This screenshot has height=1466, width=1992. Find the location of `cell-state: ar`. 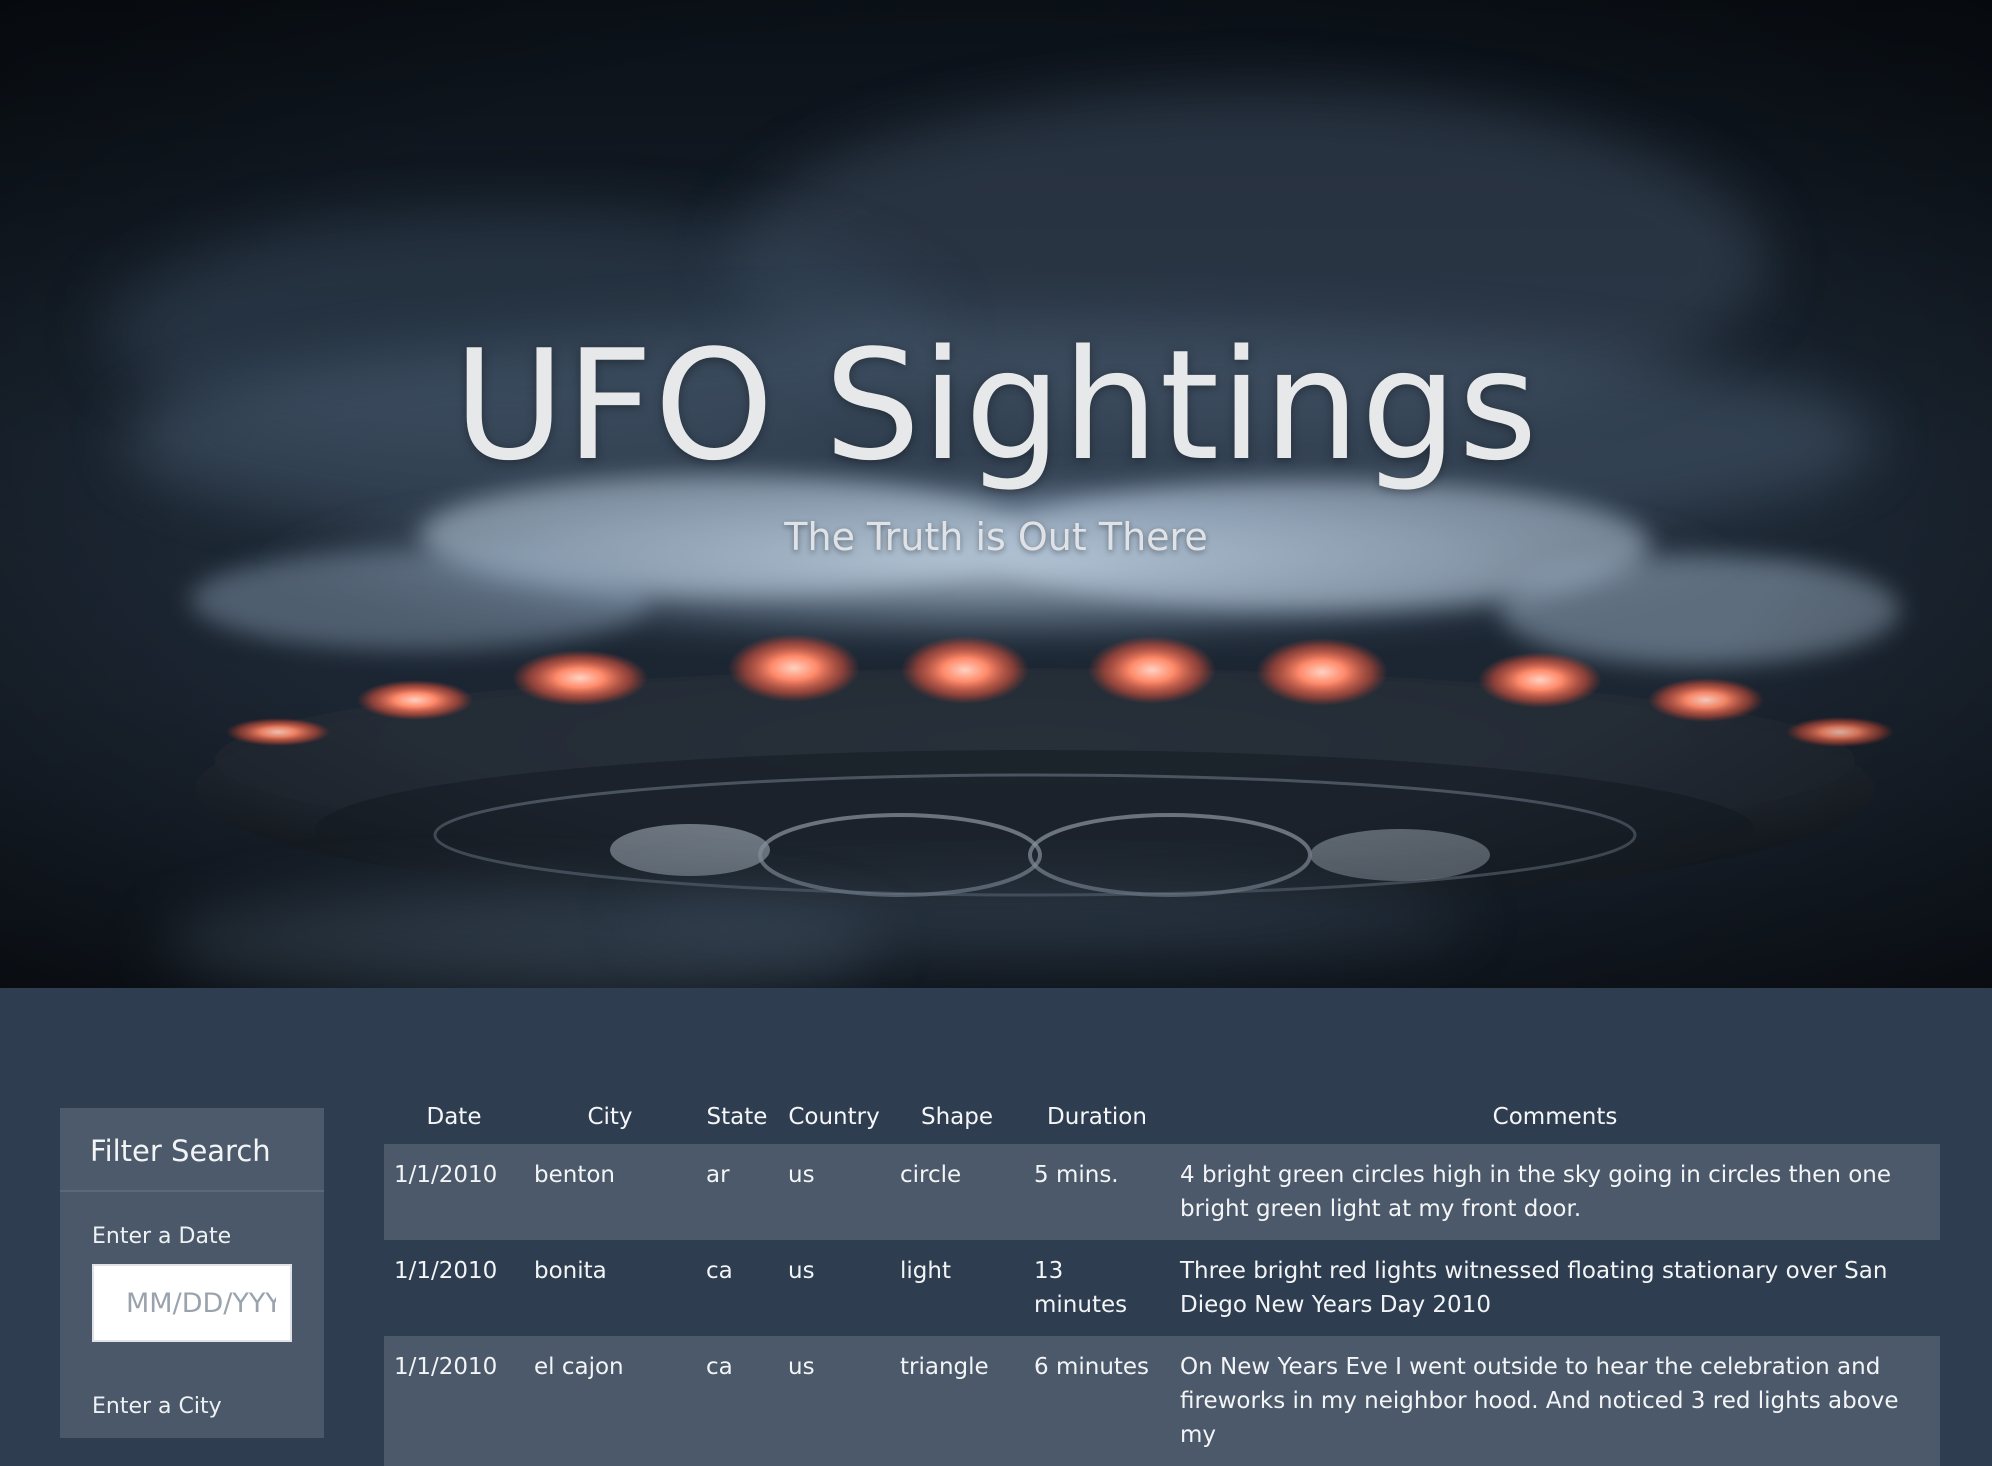

cell-state: ar is located at coordinates (737, 1192).